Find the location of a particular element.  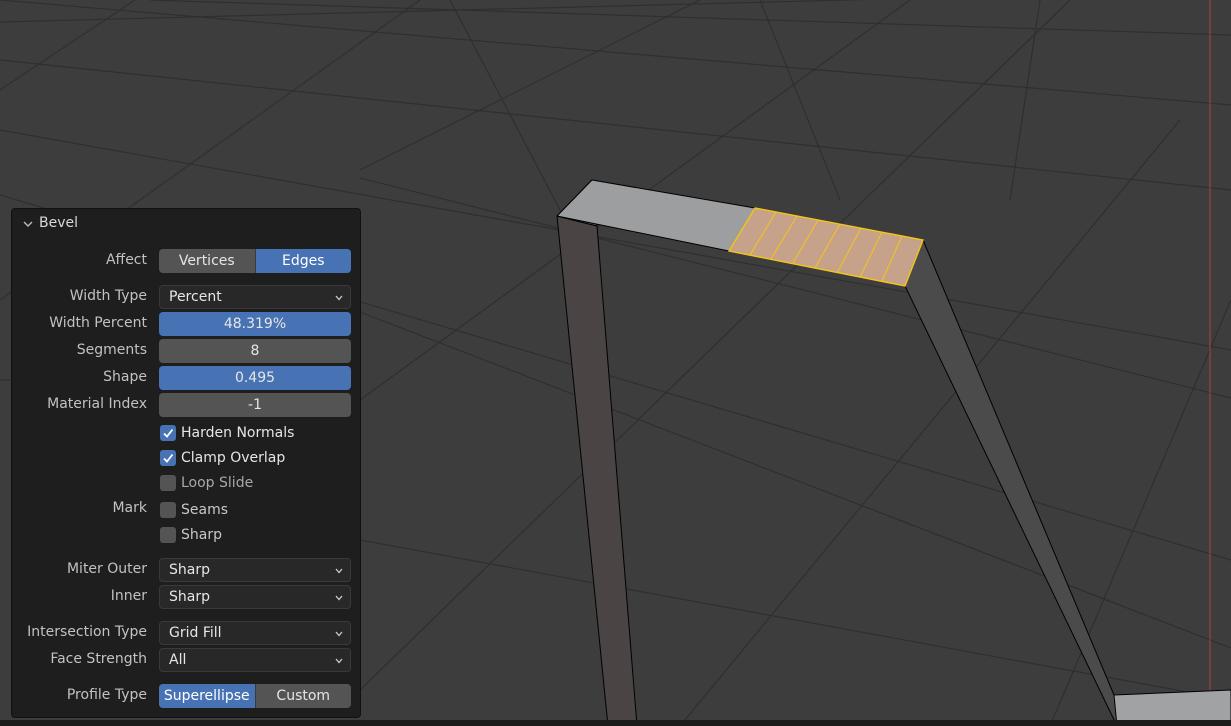

segments-value: 8 is located at coordinates (255, 351).